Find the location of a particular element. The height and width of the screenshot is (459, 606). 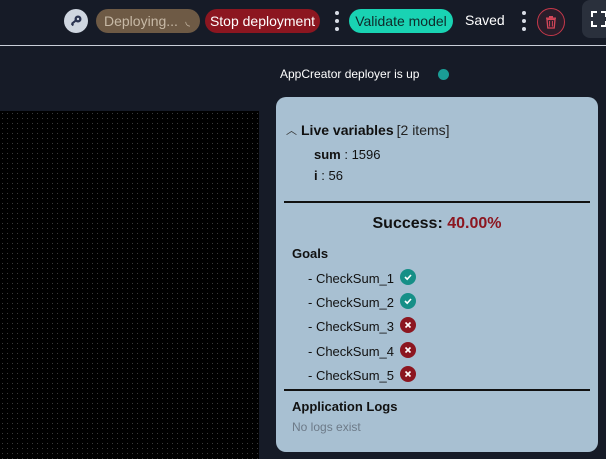

saved-status: Saved is located at coordinates (485, 20).